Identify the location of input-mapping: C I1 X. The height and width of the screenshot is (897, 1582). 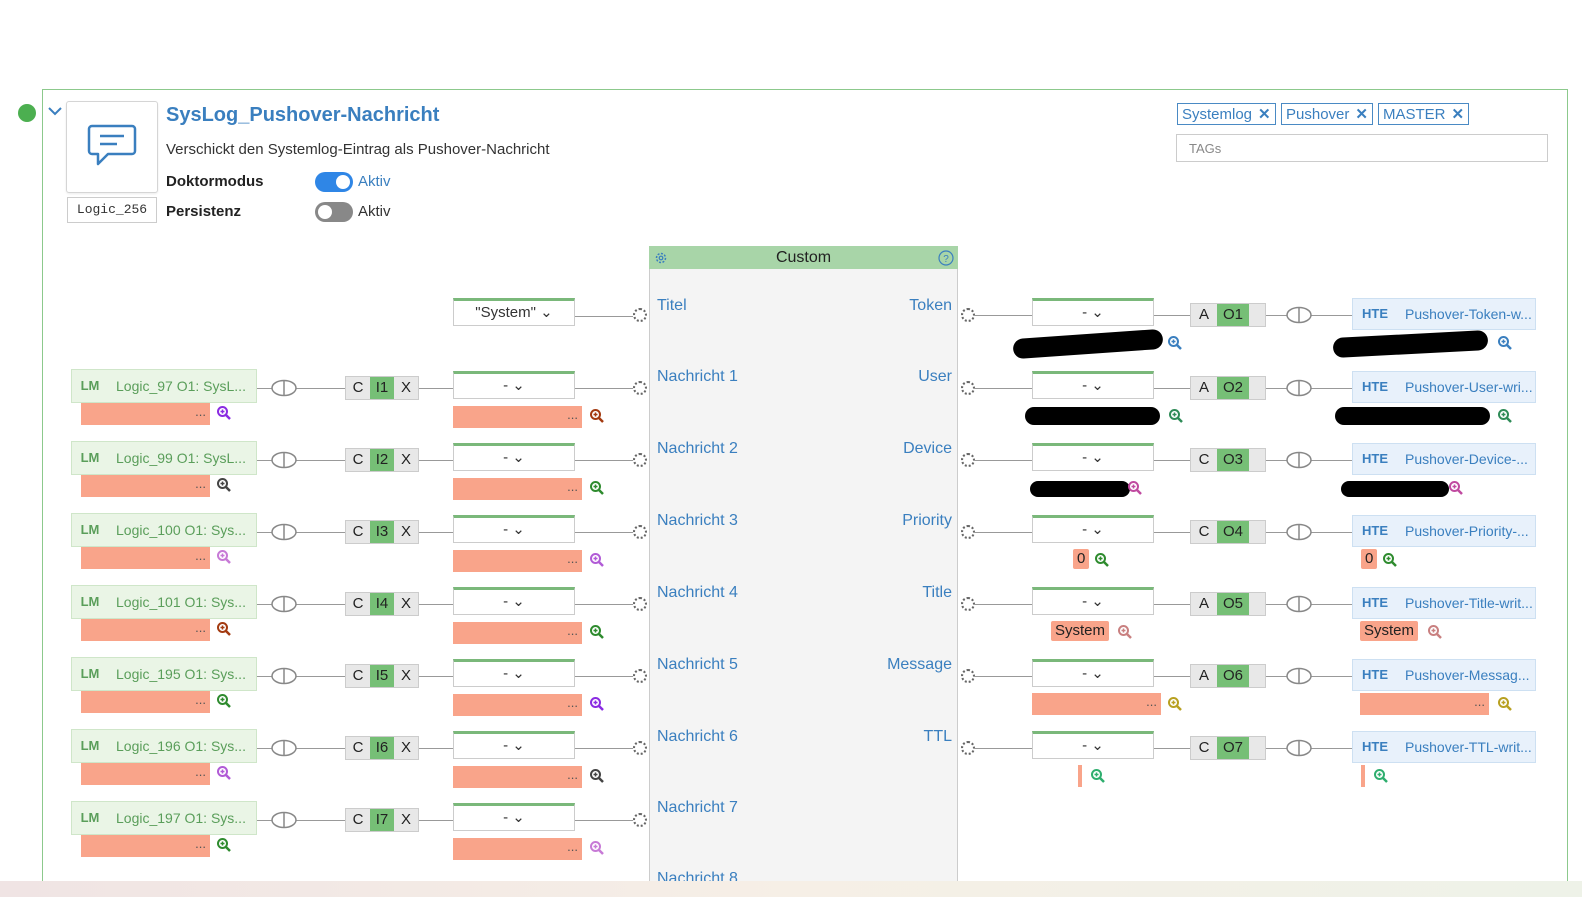
(382, 388).